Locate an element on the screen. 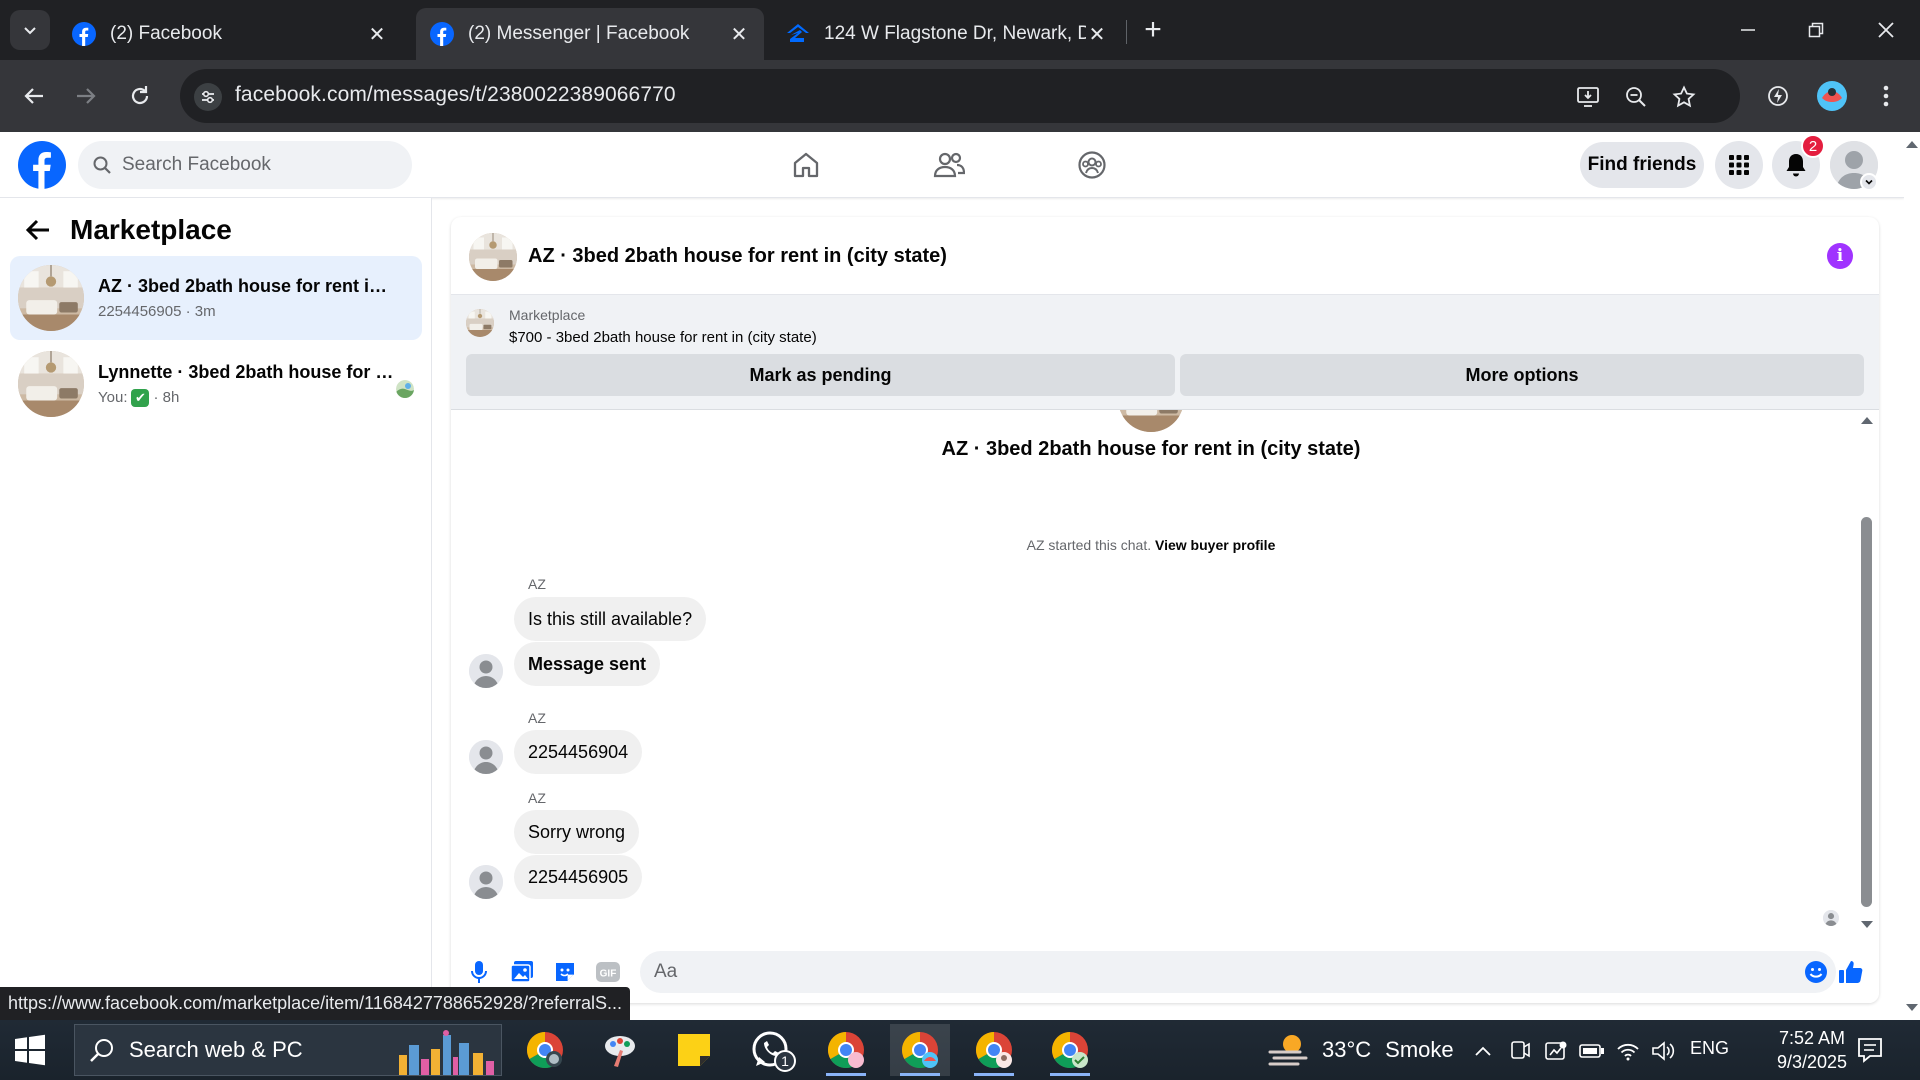 The width and height of the screenshot is (1920, 1080). address-bar: facebook.com/messages/t/2380022389066770 is located at coordinates (960, 96).